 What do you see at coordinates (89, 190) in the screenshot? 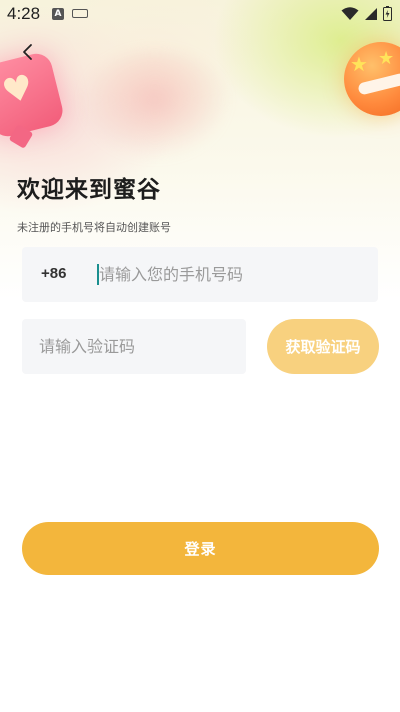
I see `page-title: 欢迎来到蜜谷` at bounding box center [89, 190].